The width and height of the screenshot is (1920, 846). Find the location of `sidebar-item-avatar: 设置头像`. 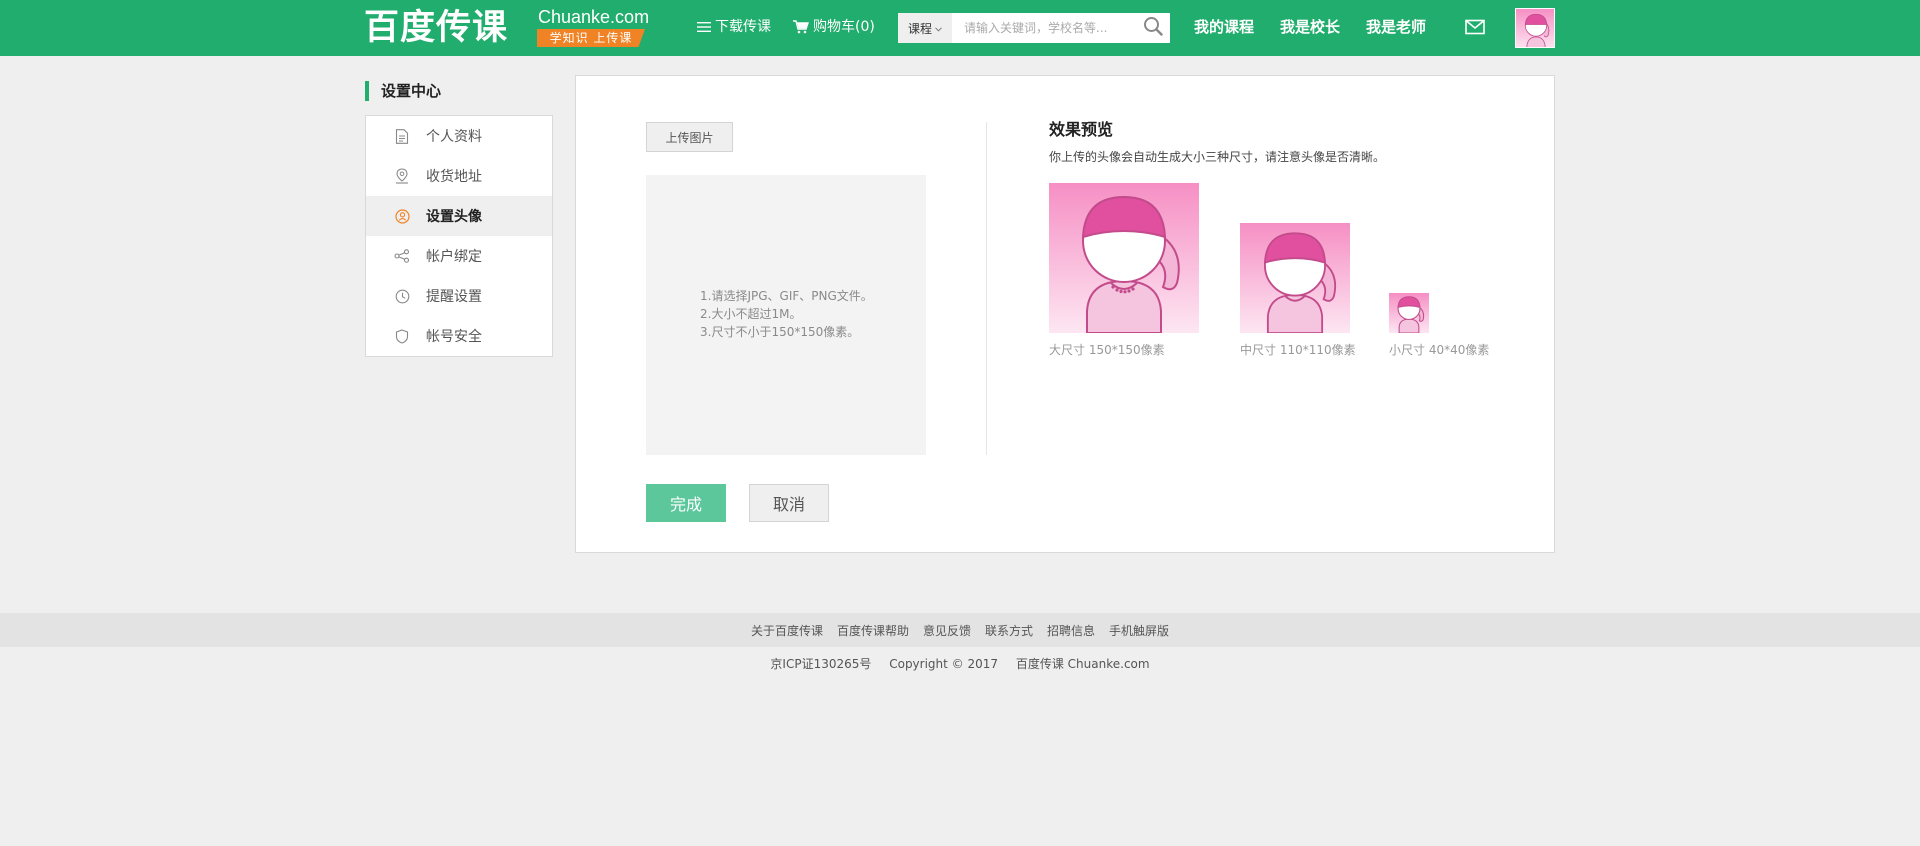

sidebar-item-avatar: 设置头像 is located at coordinates (459, 216).